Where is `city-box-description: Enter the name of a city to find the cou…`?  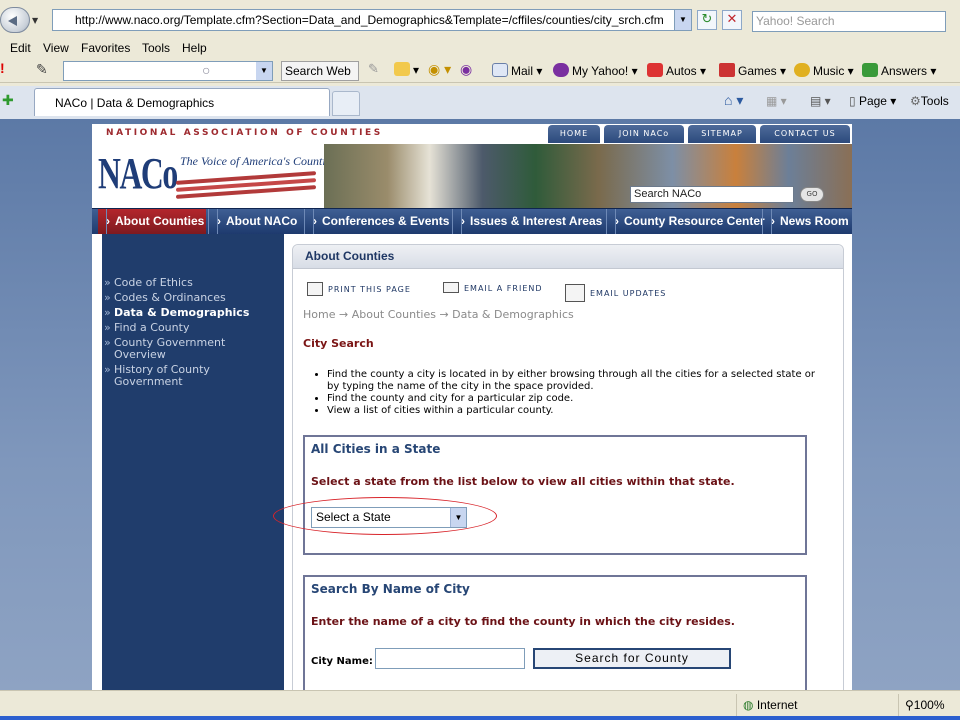 city-box-description: Enter the name of a city to find the cou… is located at coordinates (523, 621).